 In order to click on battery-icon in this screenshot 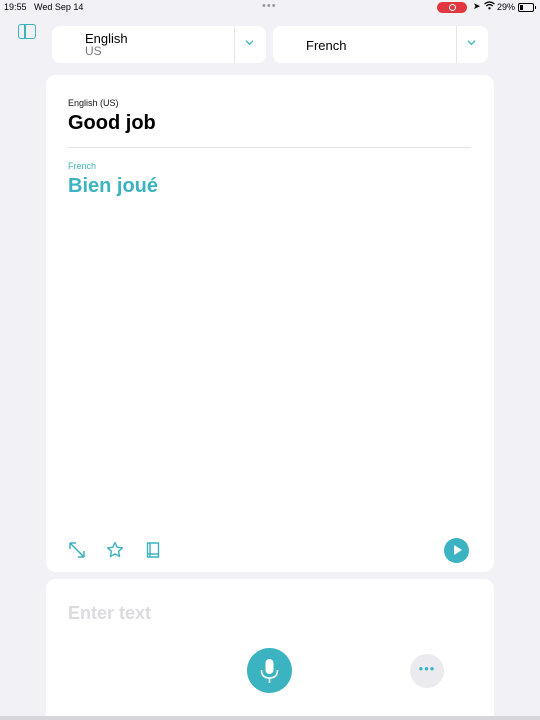, I will do `click(527, 7)`.